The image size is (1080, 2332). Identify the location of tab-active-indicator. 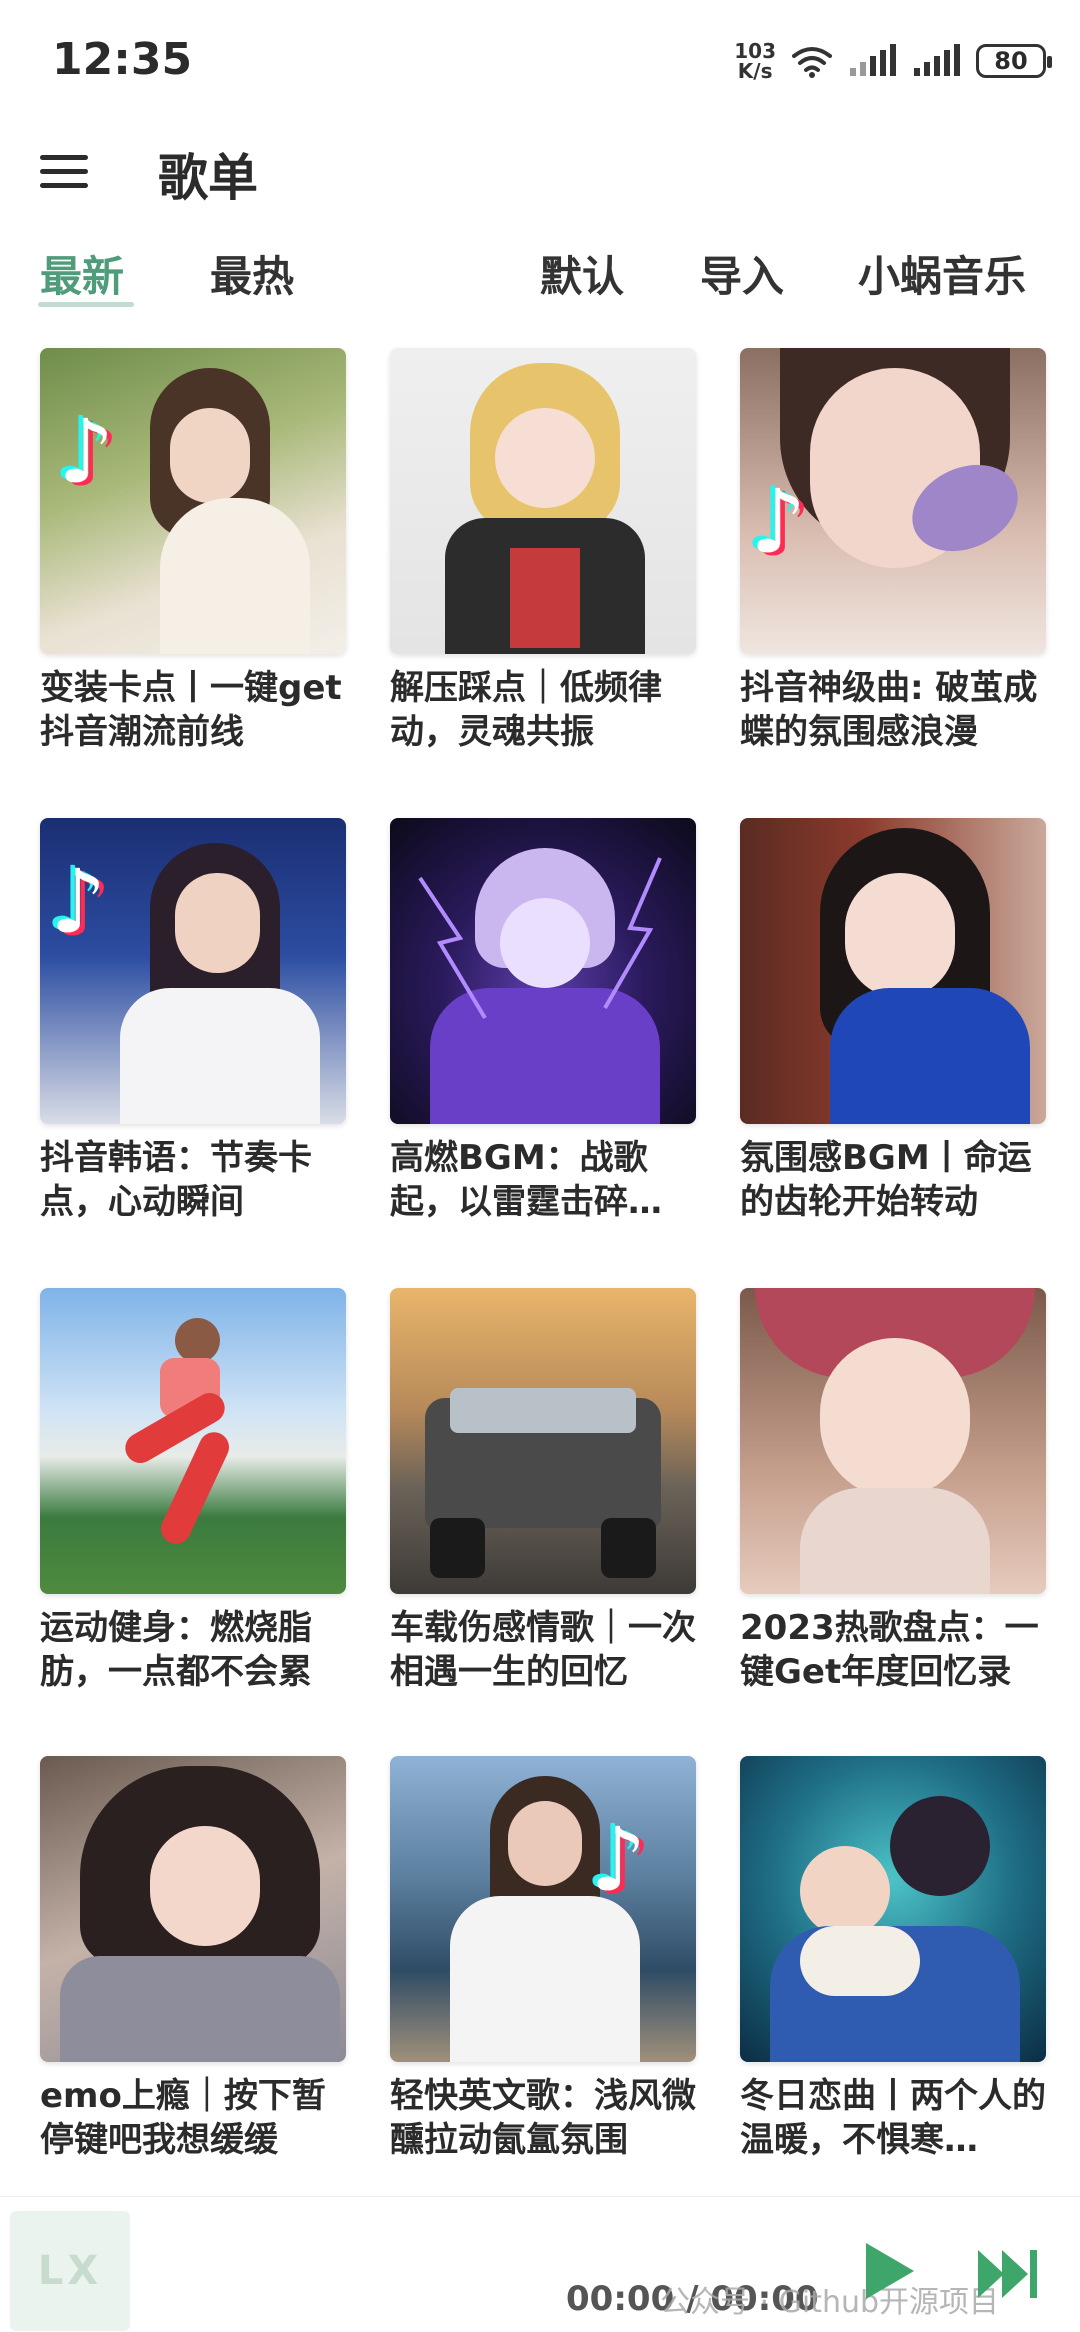
(86, 304).